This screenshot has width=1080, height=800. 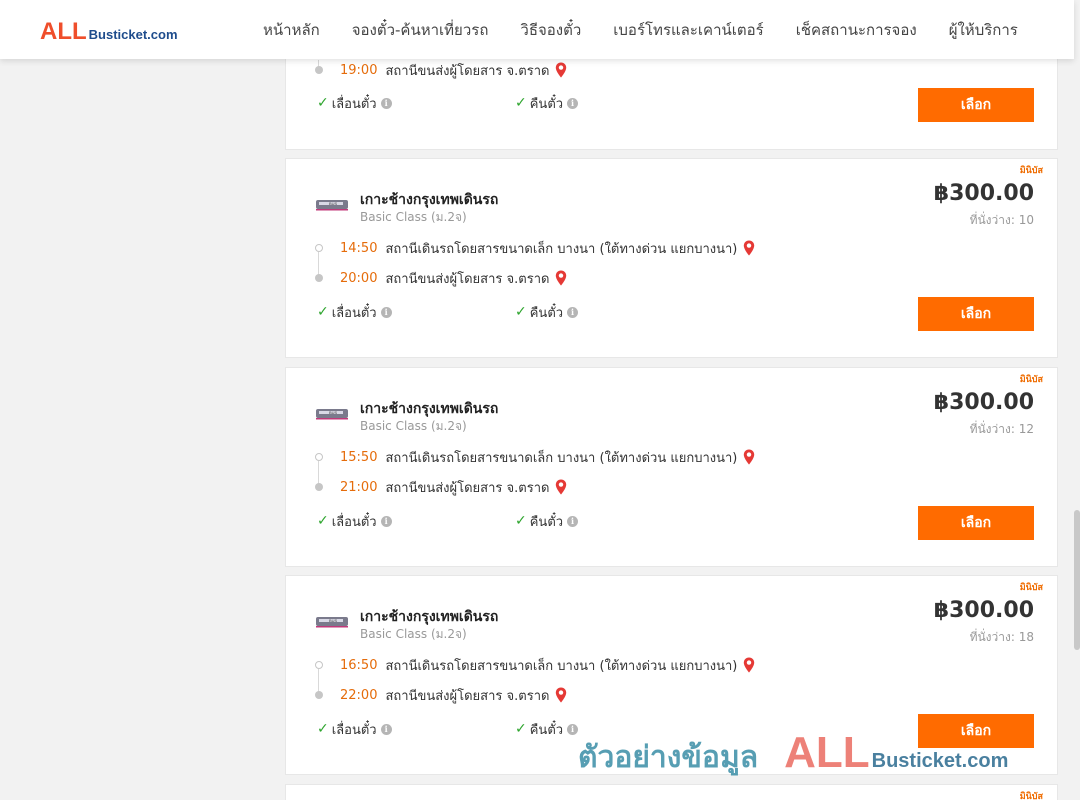 I want to click on seats-available: ที่นั่งว่าง: 10, so click(x=1001, y=220).